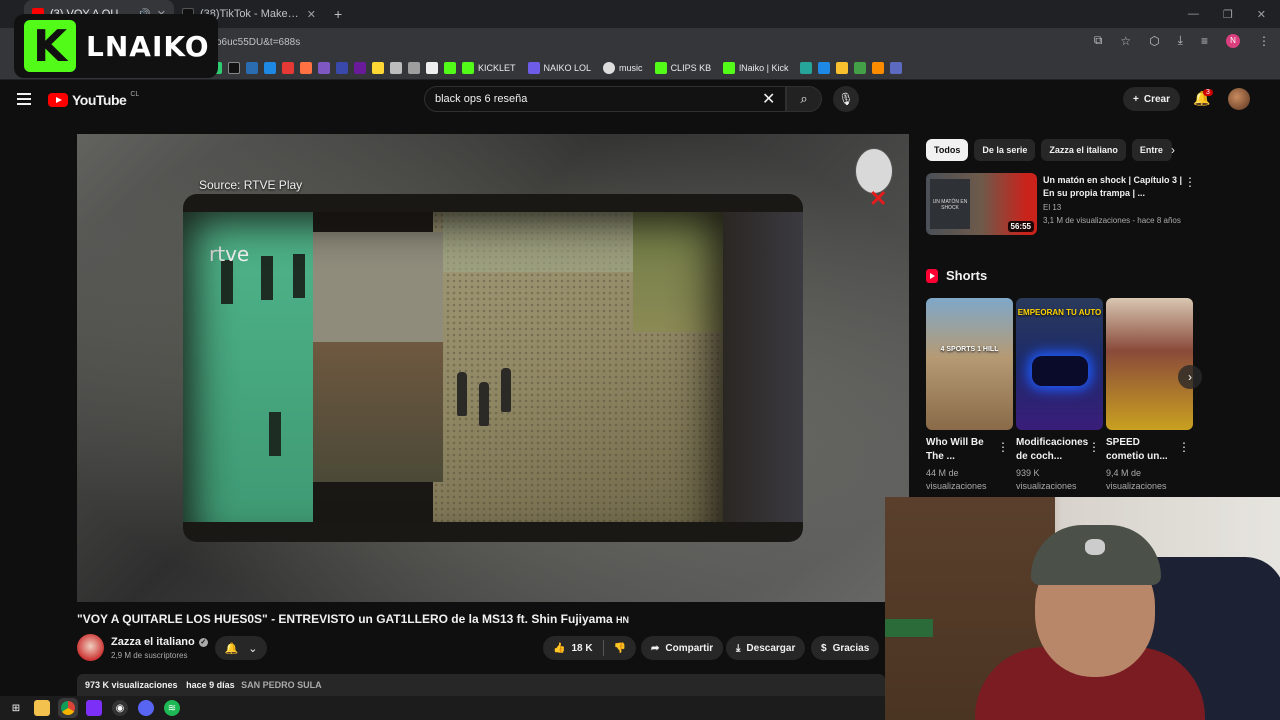 The image size is (1280, 720). What do you see at coordinates (1151, 99) in the screenshot?
I see `create-button: + Crear` at bounding box center [1151, 99].